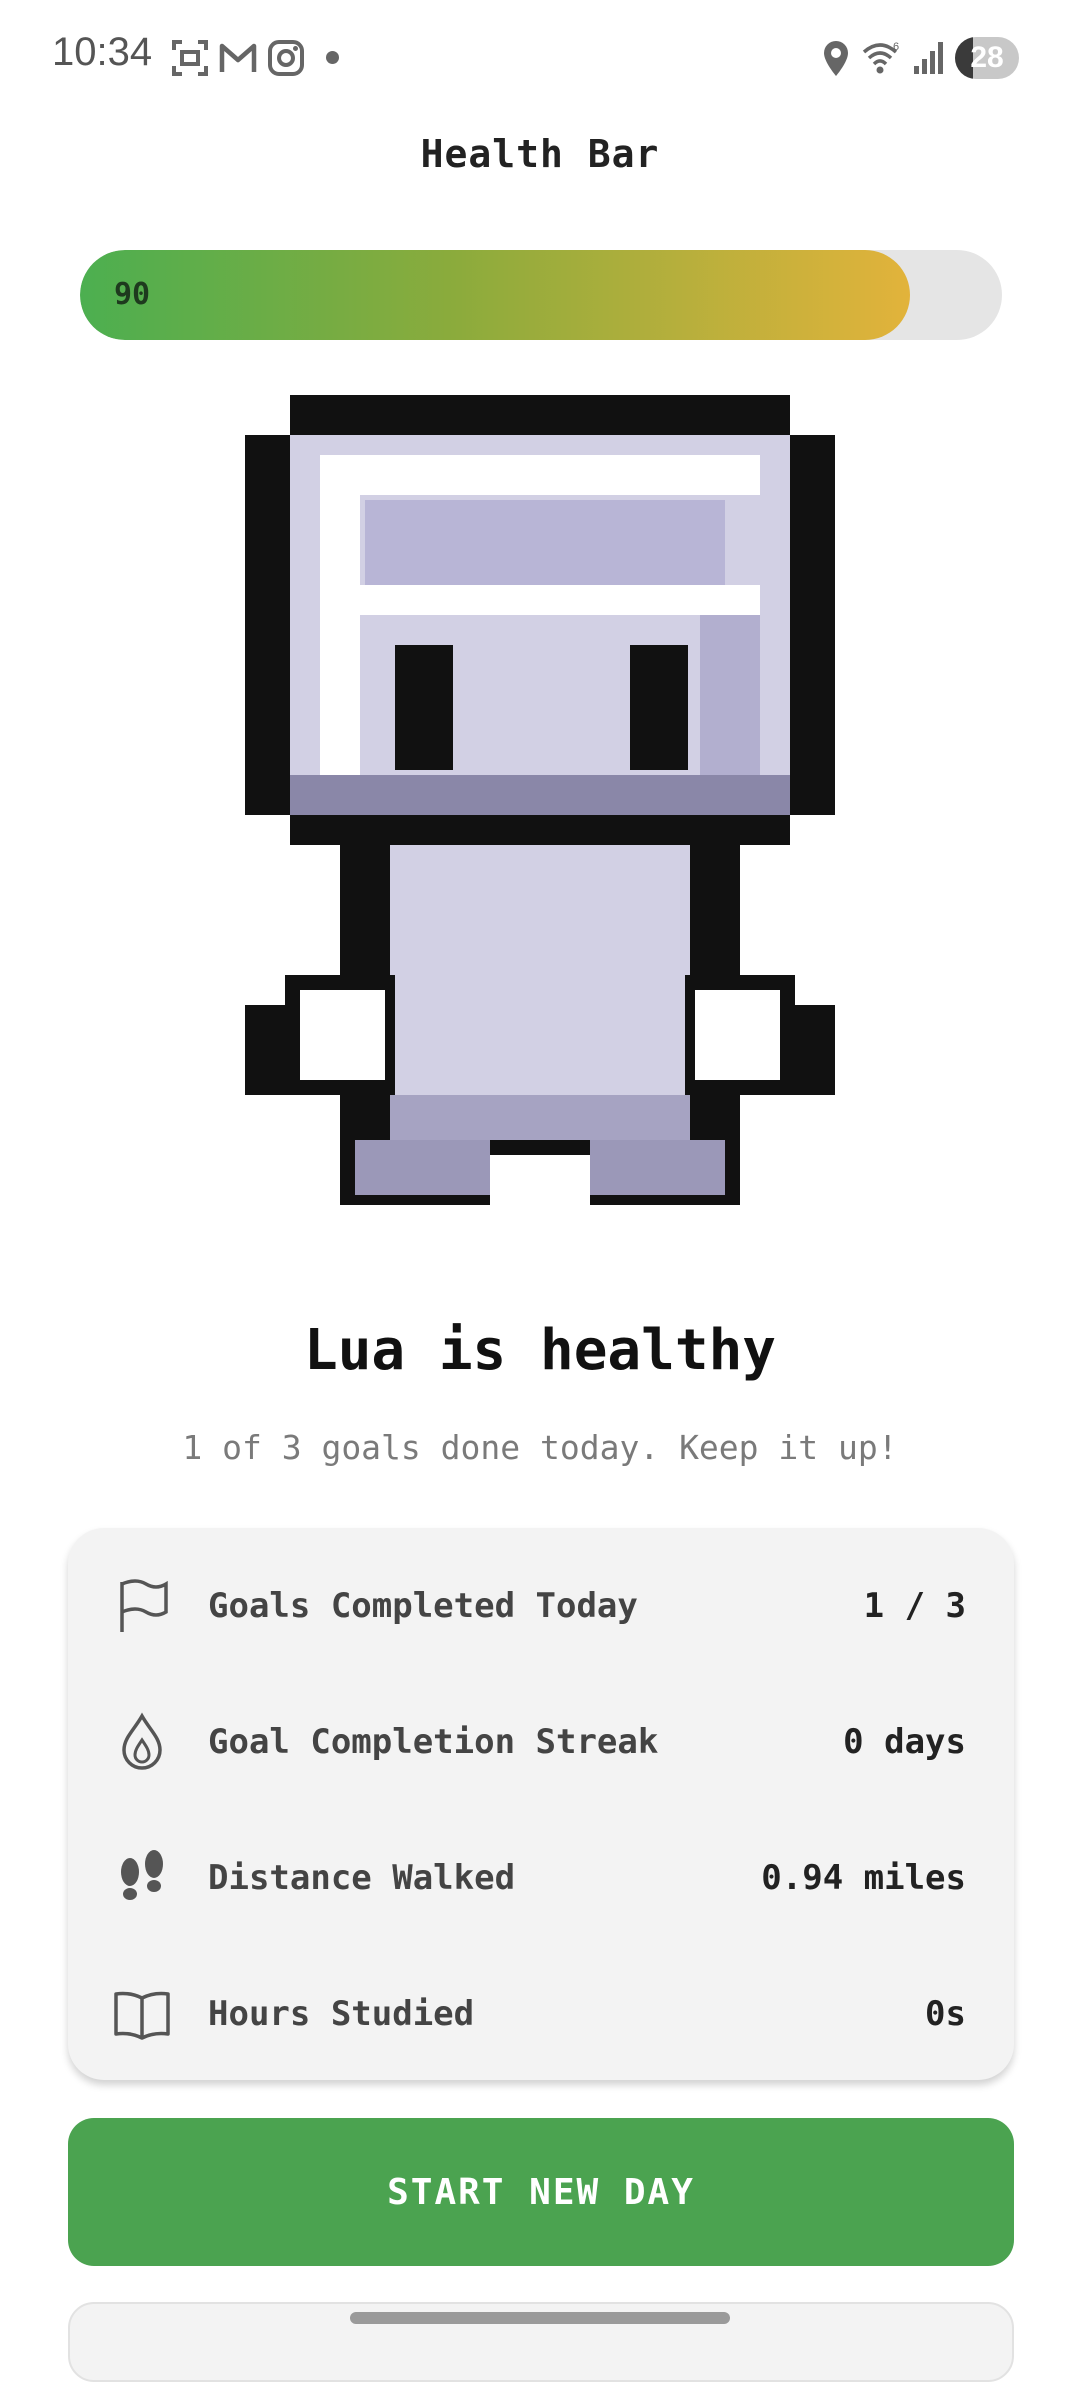 The image size is (1080, 2382). What do you see at coordinates (540, 154) in the screenshot?
I see `page-title: Health Bar` at bounding box center [540, 154].